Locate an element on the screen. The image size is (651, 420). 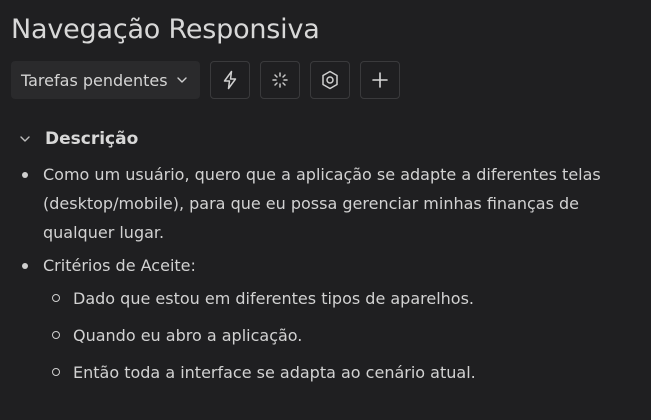
status-spinner-button is located at coordinates (279, 80).